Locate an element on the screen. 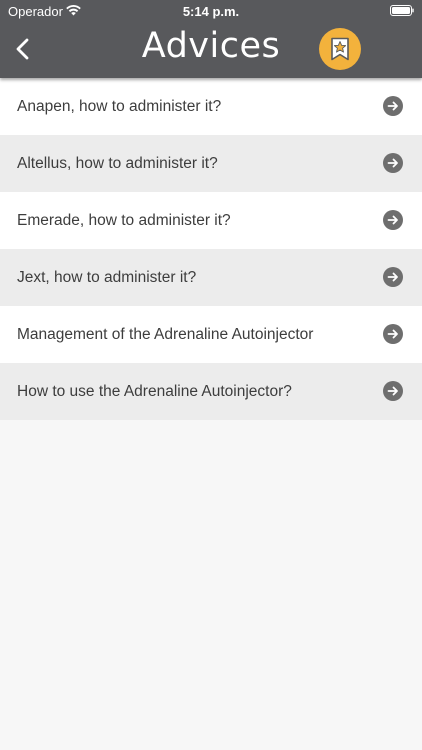 The width and height of the screenshot is (422, 750). list-item: Altellus, how to administer it? is located at coordinates (211, 163).